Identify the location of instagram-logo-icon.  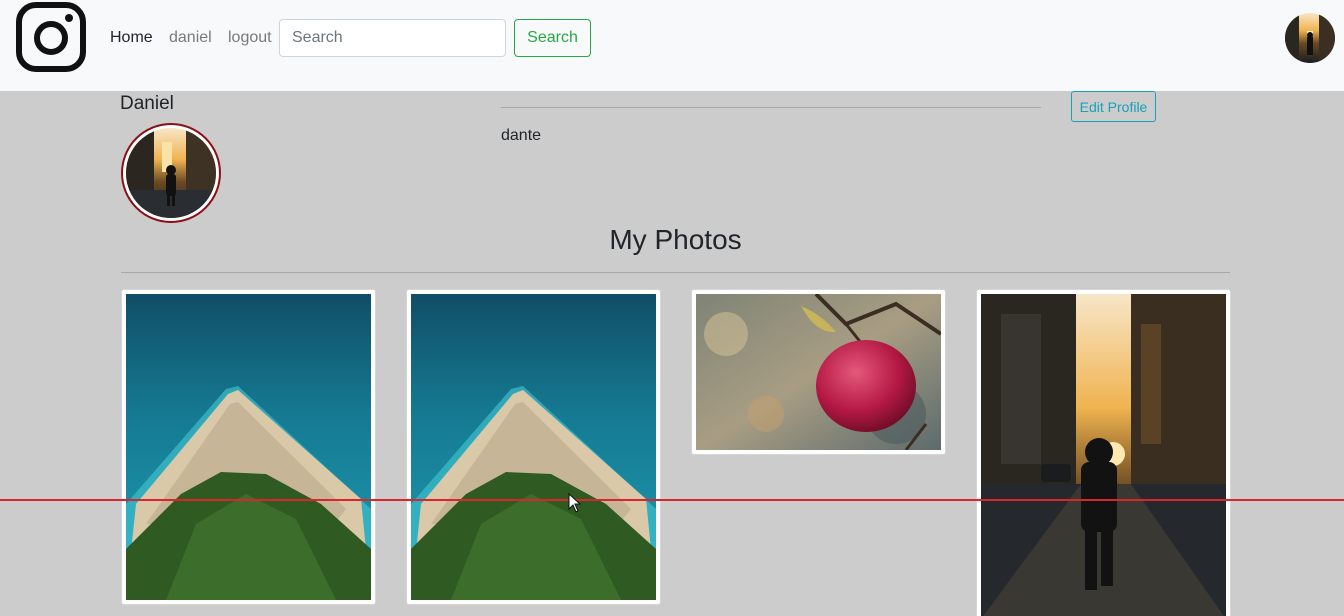
(51, 37).